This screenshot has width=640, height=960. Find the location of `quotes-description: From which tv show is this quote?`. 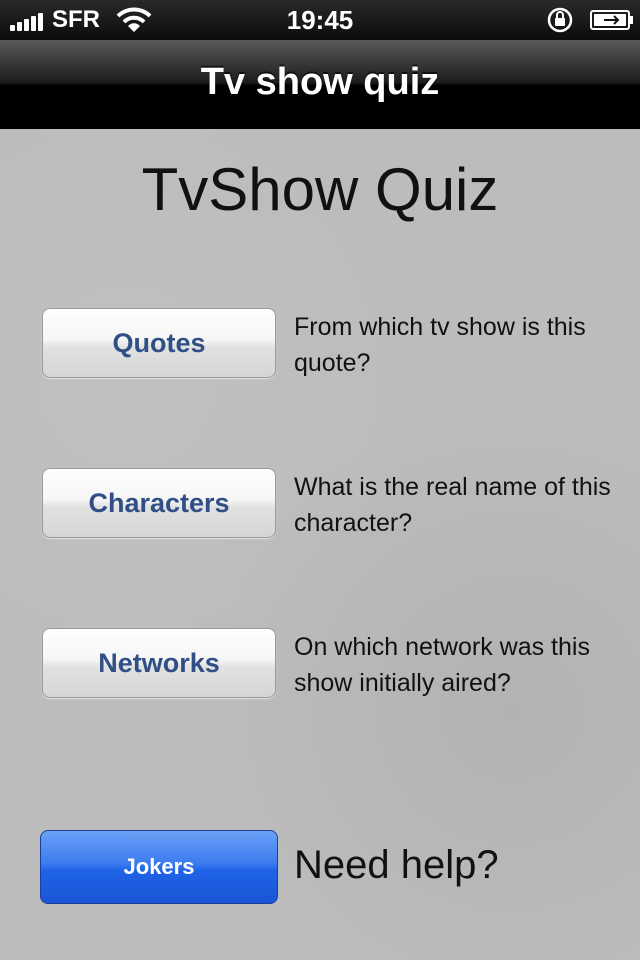

quotes-description: From which tv show is this quote? is located at coordinates (440, 345).